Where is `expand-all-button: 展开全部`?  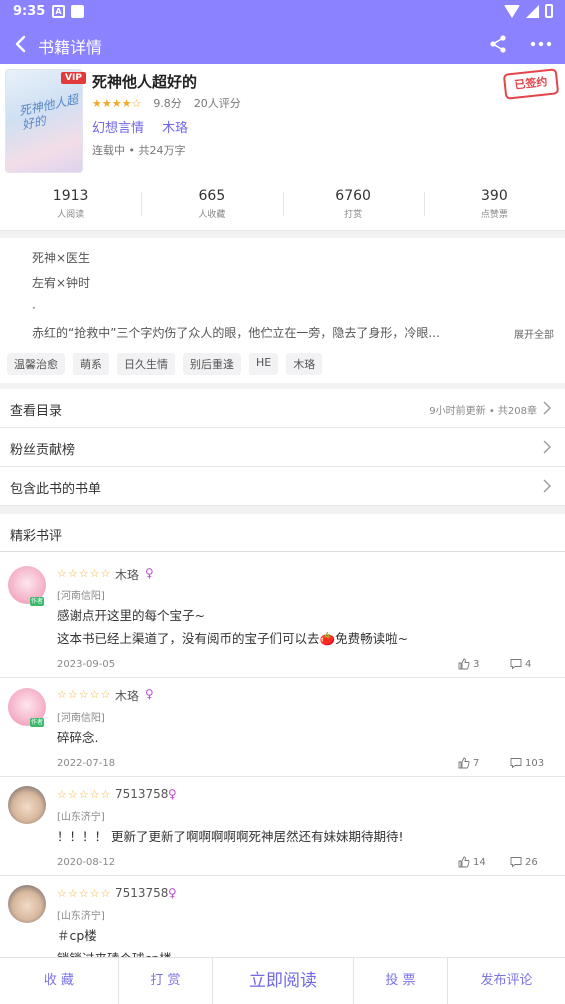 expand-all-button: 展开全部 is located at coordinates (534, 333).